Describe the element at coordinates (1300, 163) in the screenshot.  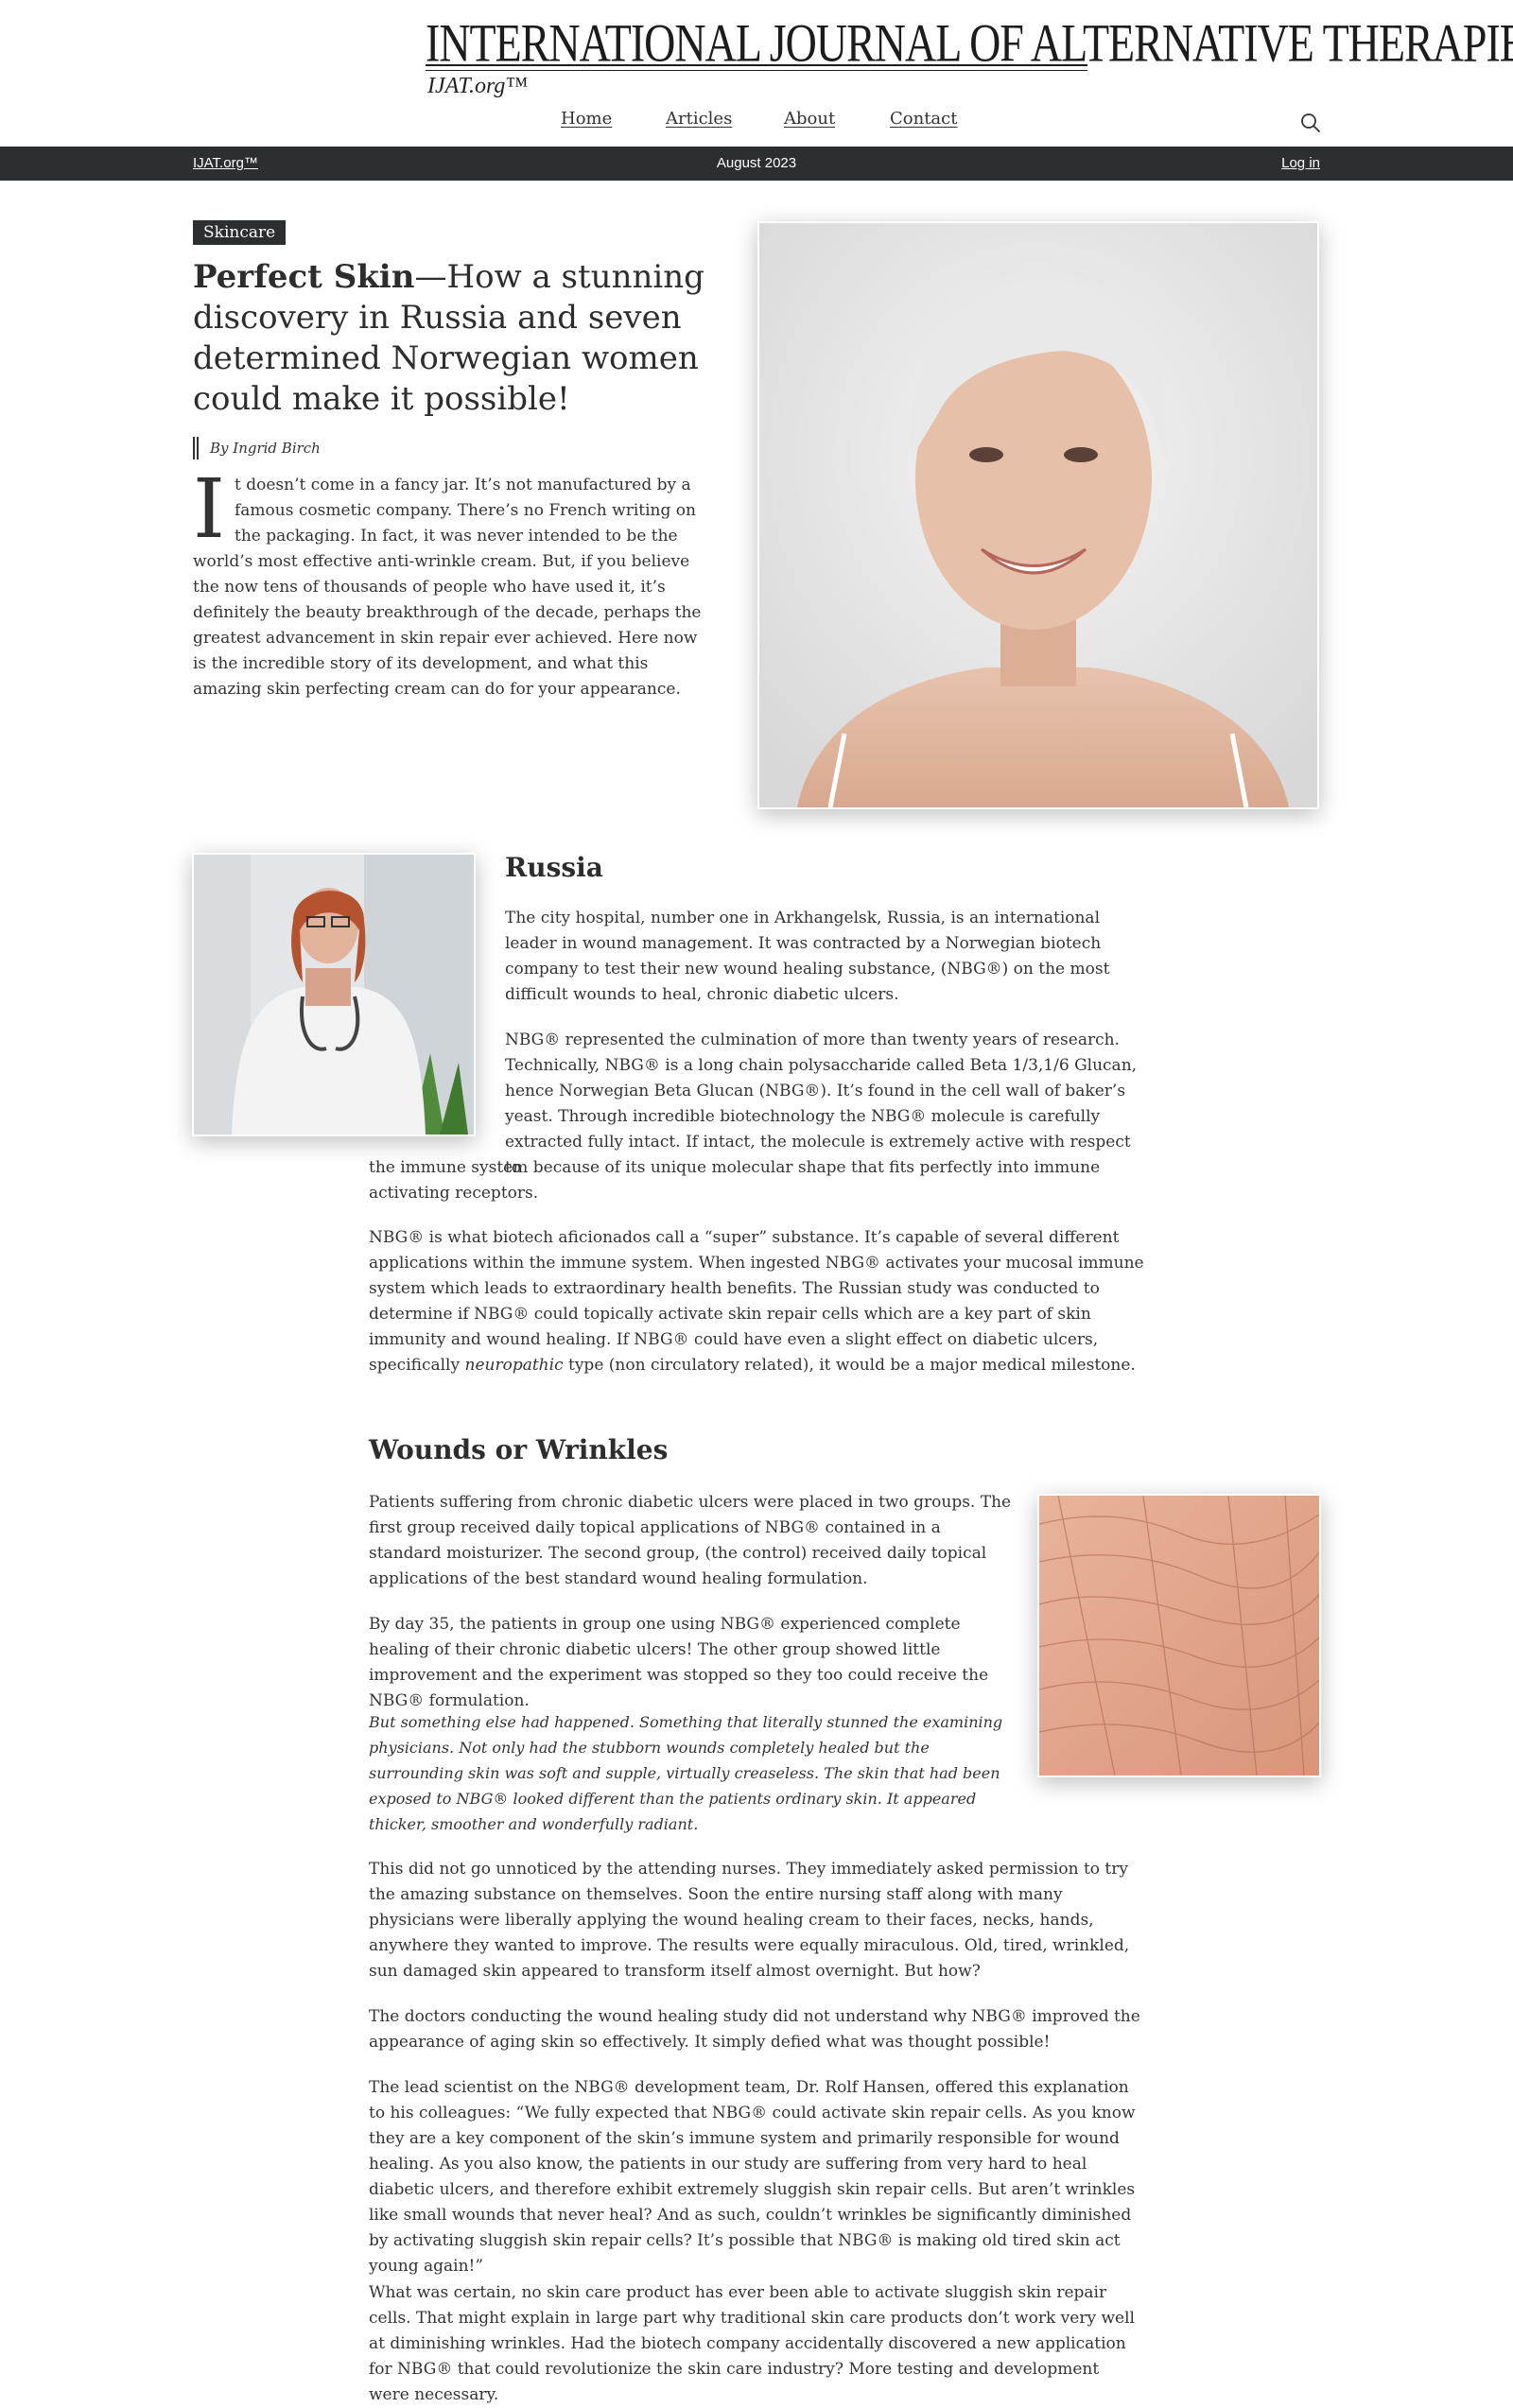
I see `login-link: Log in` at that location.